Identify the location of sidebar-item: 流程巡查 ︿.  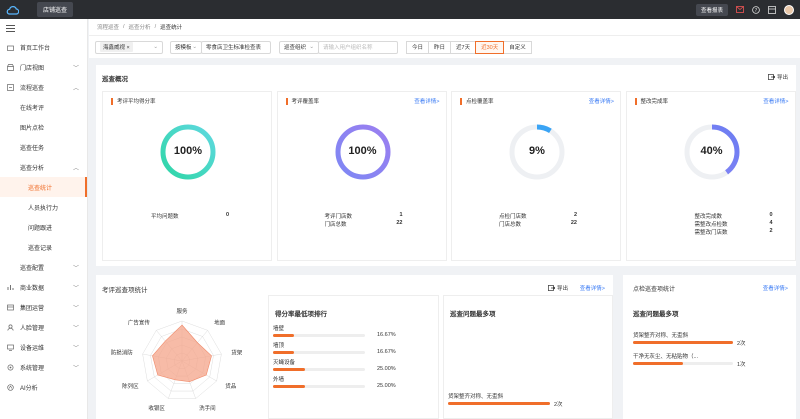
(43, 87).